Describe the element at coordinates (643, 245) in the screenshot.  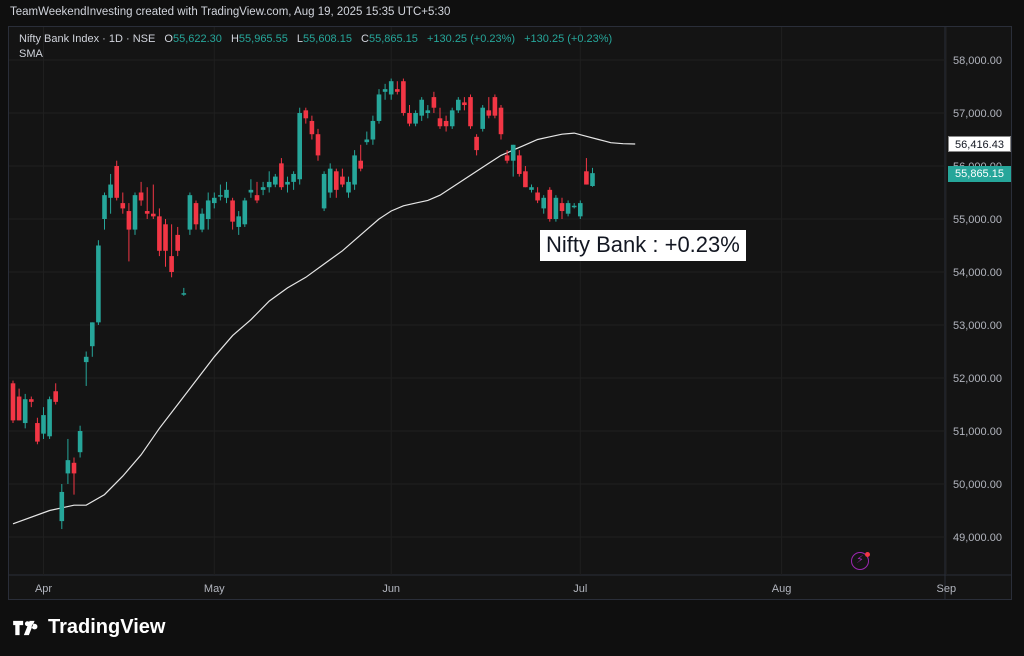
I see `performance-annotation: Nifty Bank : +0.23%` at that location.